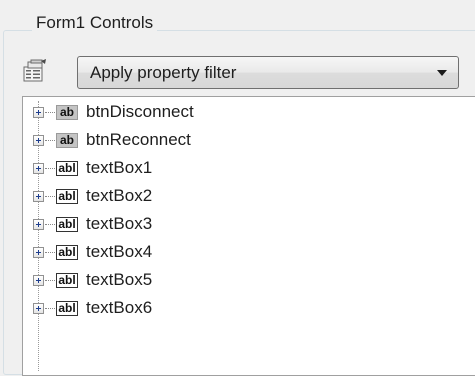  I want to click on tree-item-label: textBox3, so click(119, 223).